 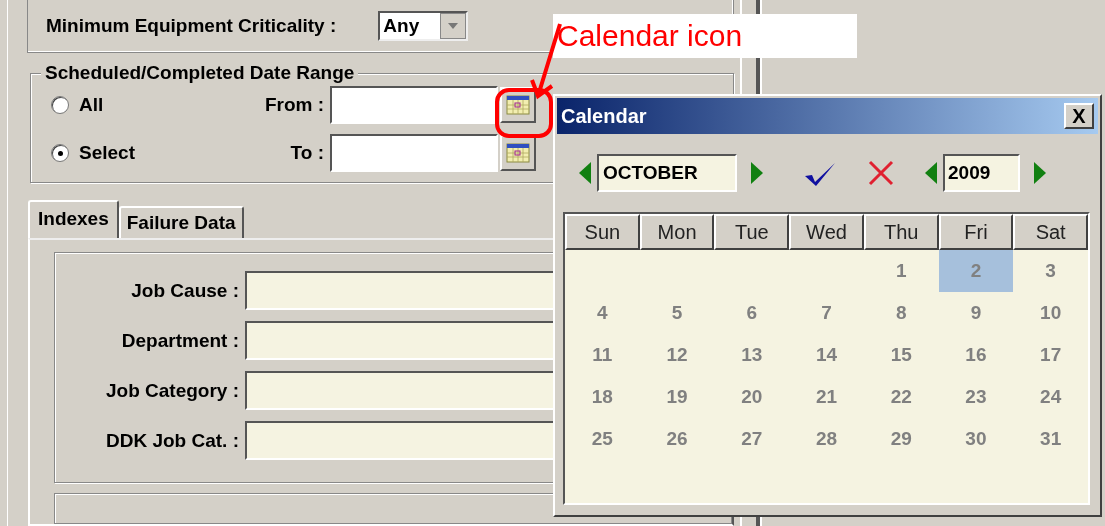 I want to click on year-field: 2009, so click(x=981, y=173).